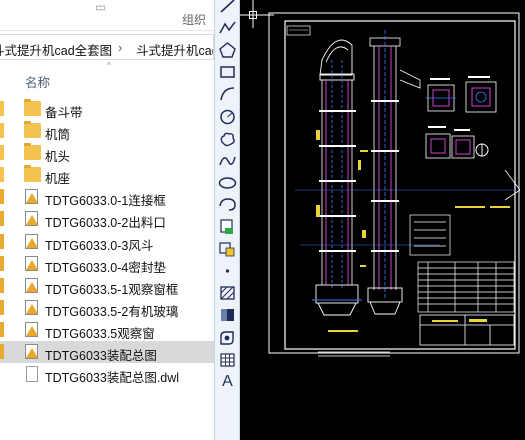  What do you see at coordinates (105, 223) in the screenshot?
I see `file-name: TDTG6033.0-2出料口` at bounding box center [105, 223].